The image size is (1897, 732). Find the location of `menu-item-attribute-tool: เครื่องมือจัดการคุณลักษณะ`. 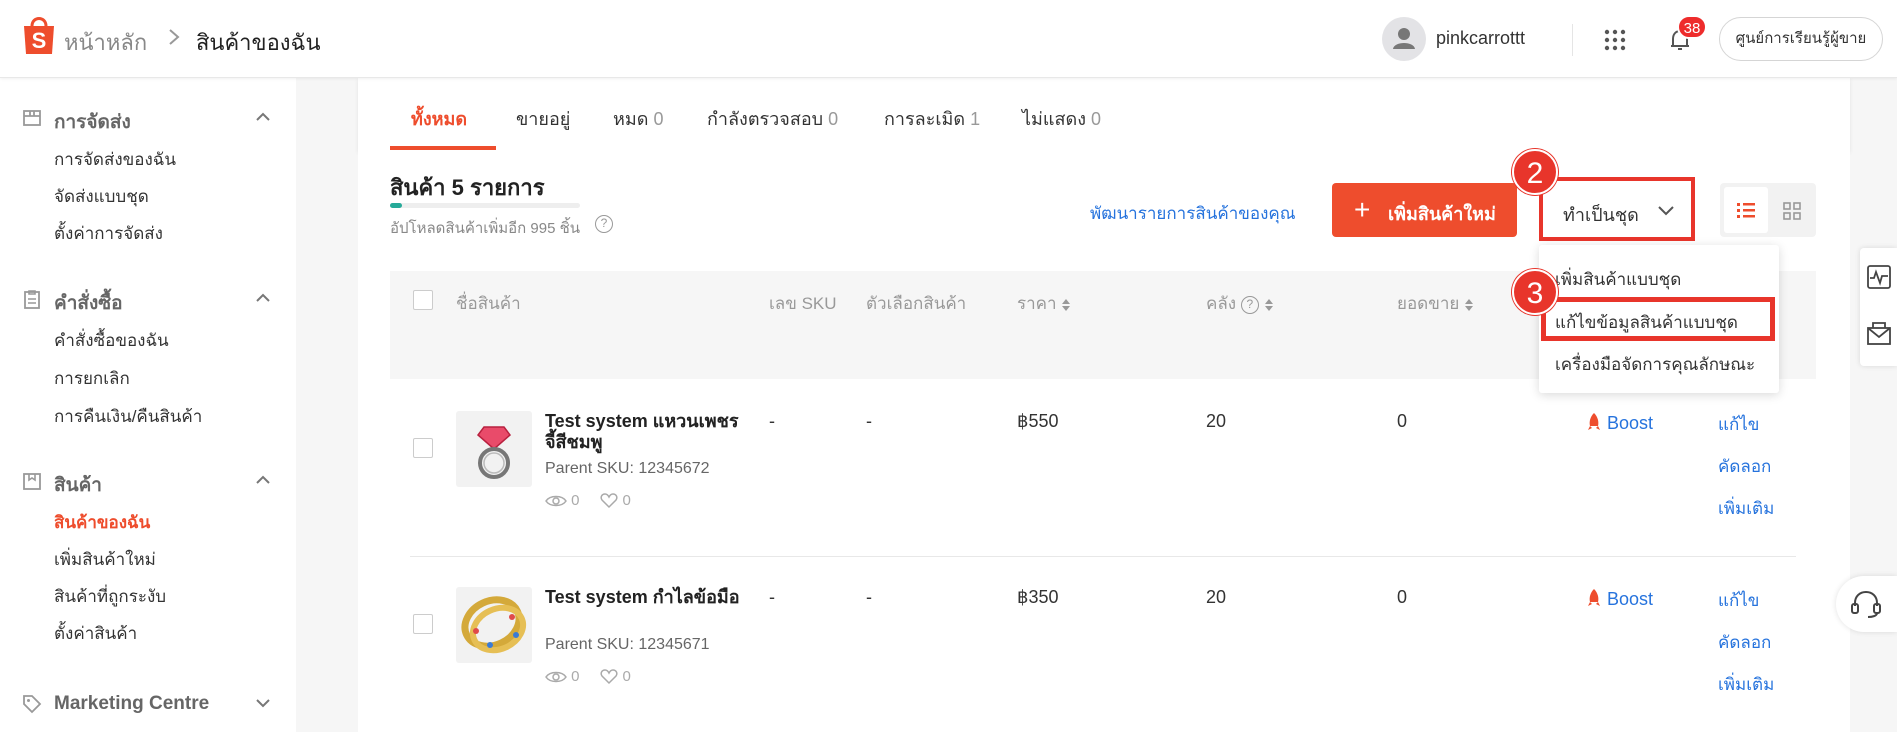

menu-item-attribute-tool: เครื่องมือจัดการคุณลักษณะ is located at coordinates (1655, 364).